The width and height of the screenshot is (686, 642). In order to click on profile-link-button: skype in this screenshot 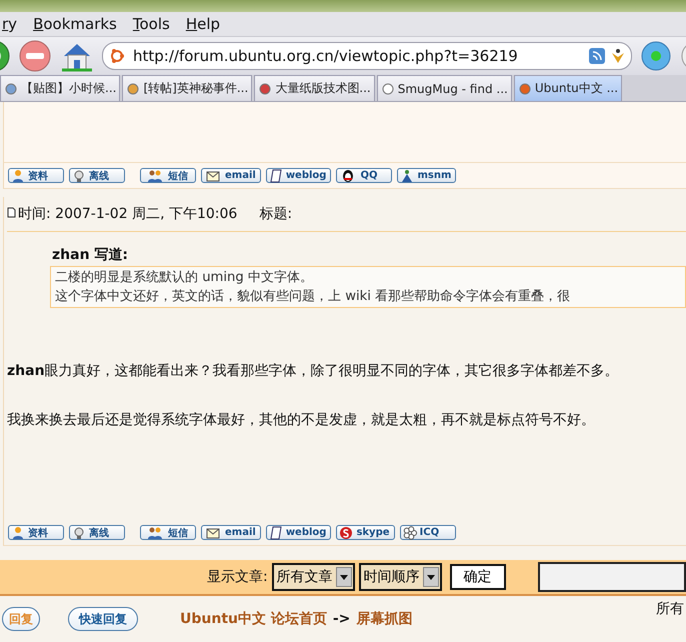, I will do `click(365, 532)`.